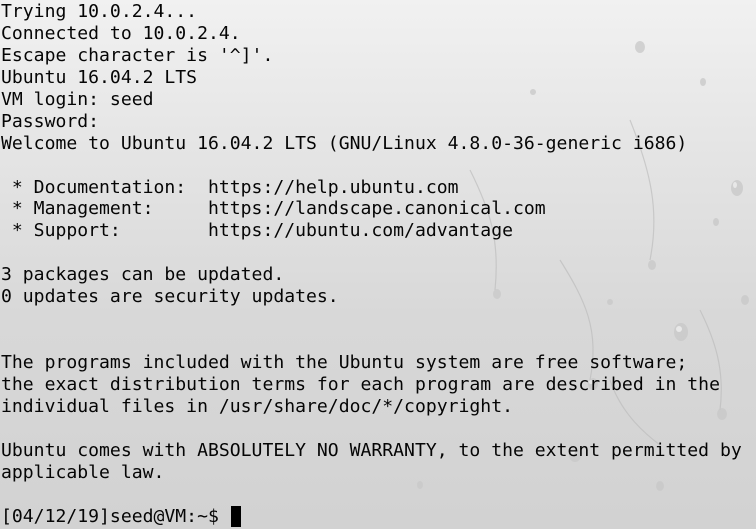  I want to click on terminal-line: * Support: https://ubuntu.com/advantage, so click(257, 231).